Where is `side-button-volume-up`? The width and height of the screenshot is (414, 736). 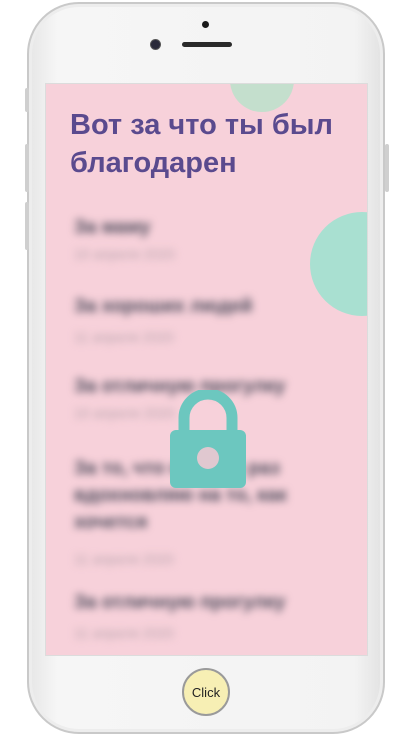 side-button-volume-up is located at coordinates (27, 168).